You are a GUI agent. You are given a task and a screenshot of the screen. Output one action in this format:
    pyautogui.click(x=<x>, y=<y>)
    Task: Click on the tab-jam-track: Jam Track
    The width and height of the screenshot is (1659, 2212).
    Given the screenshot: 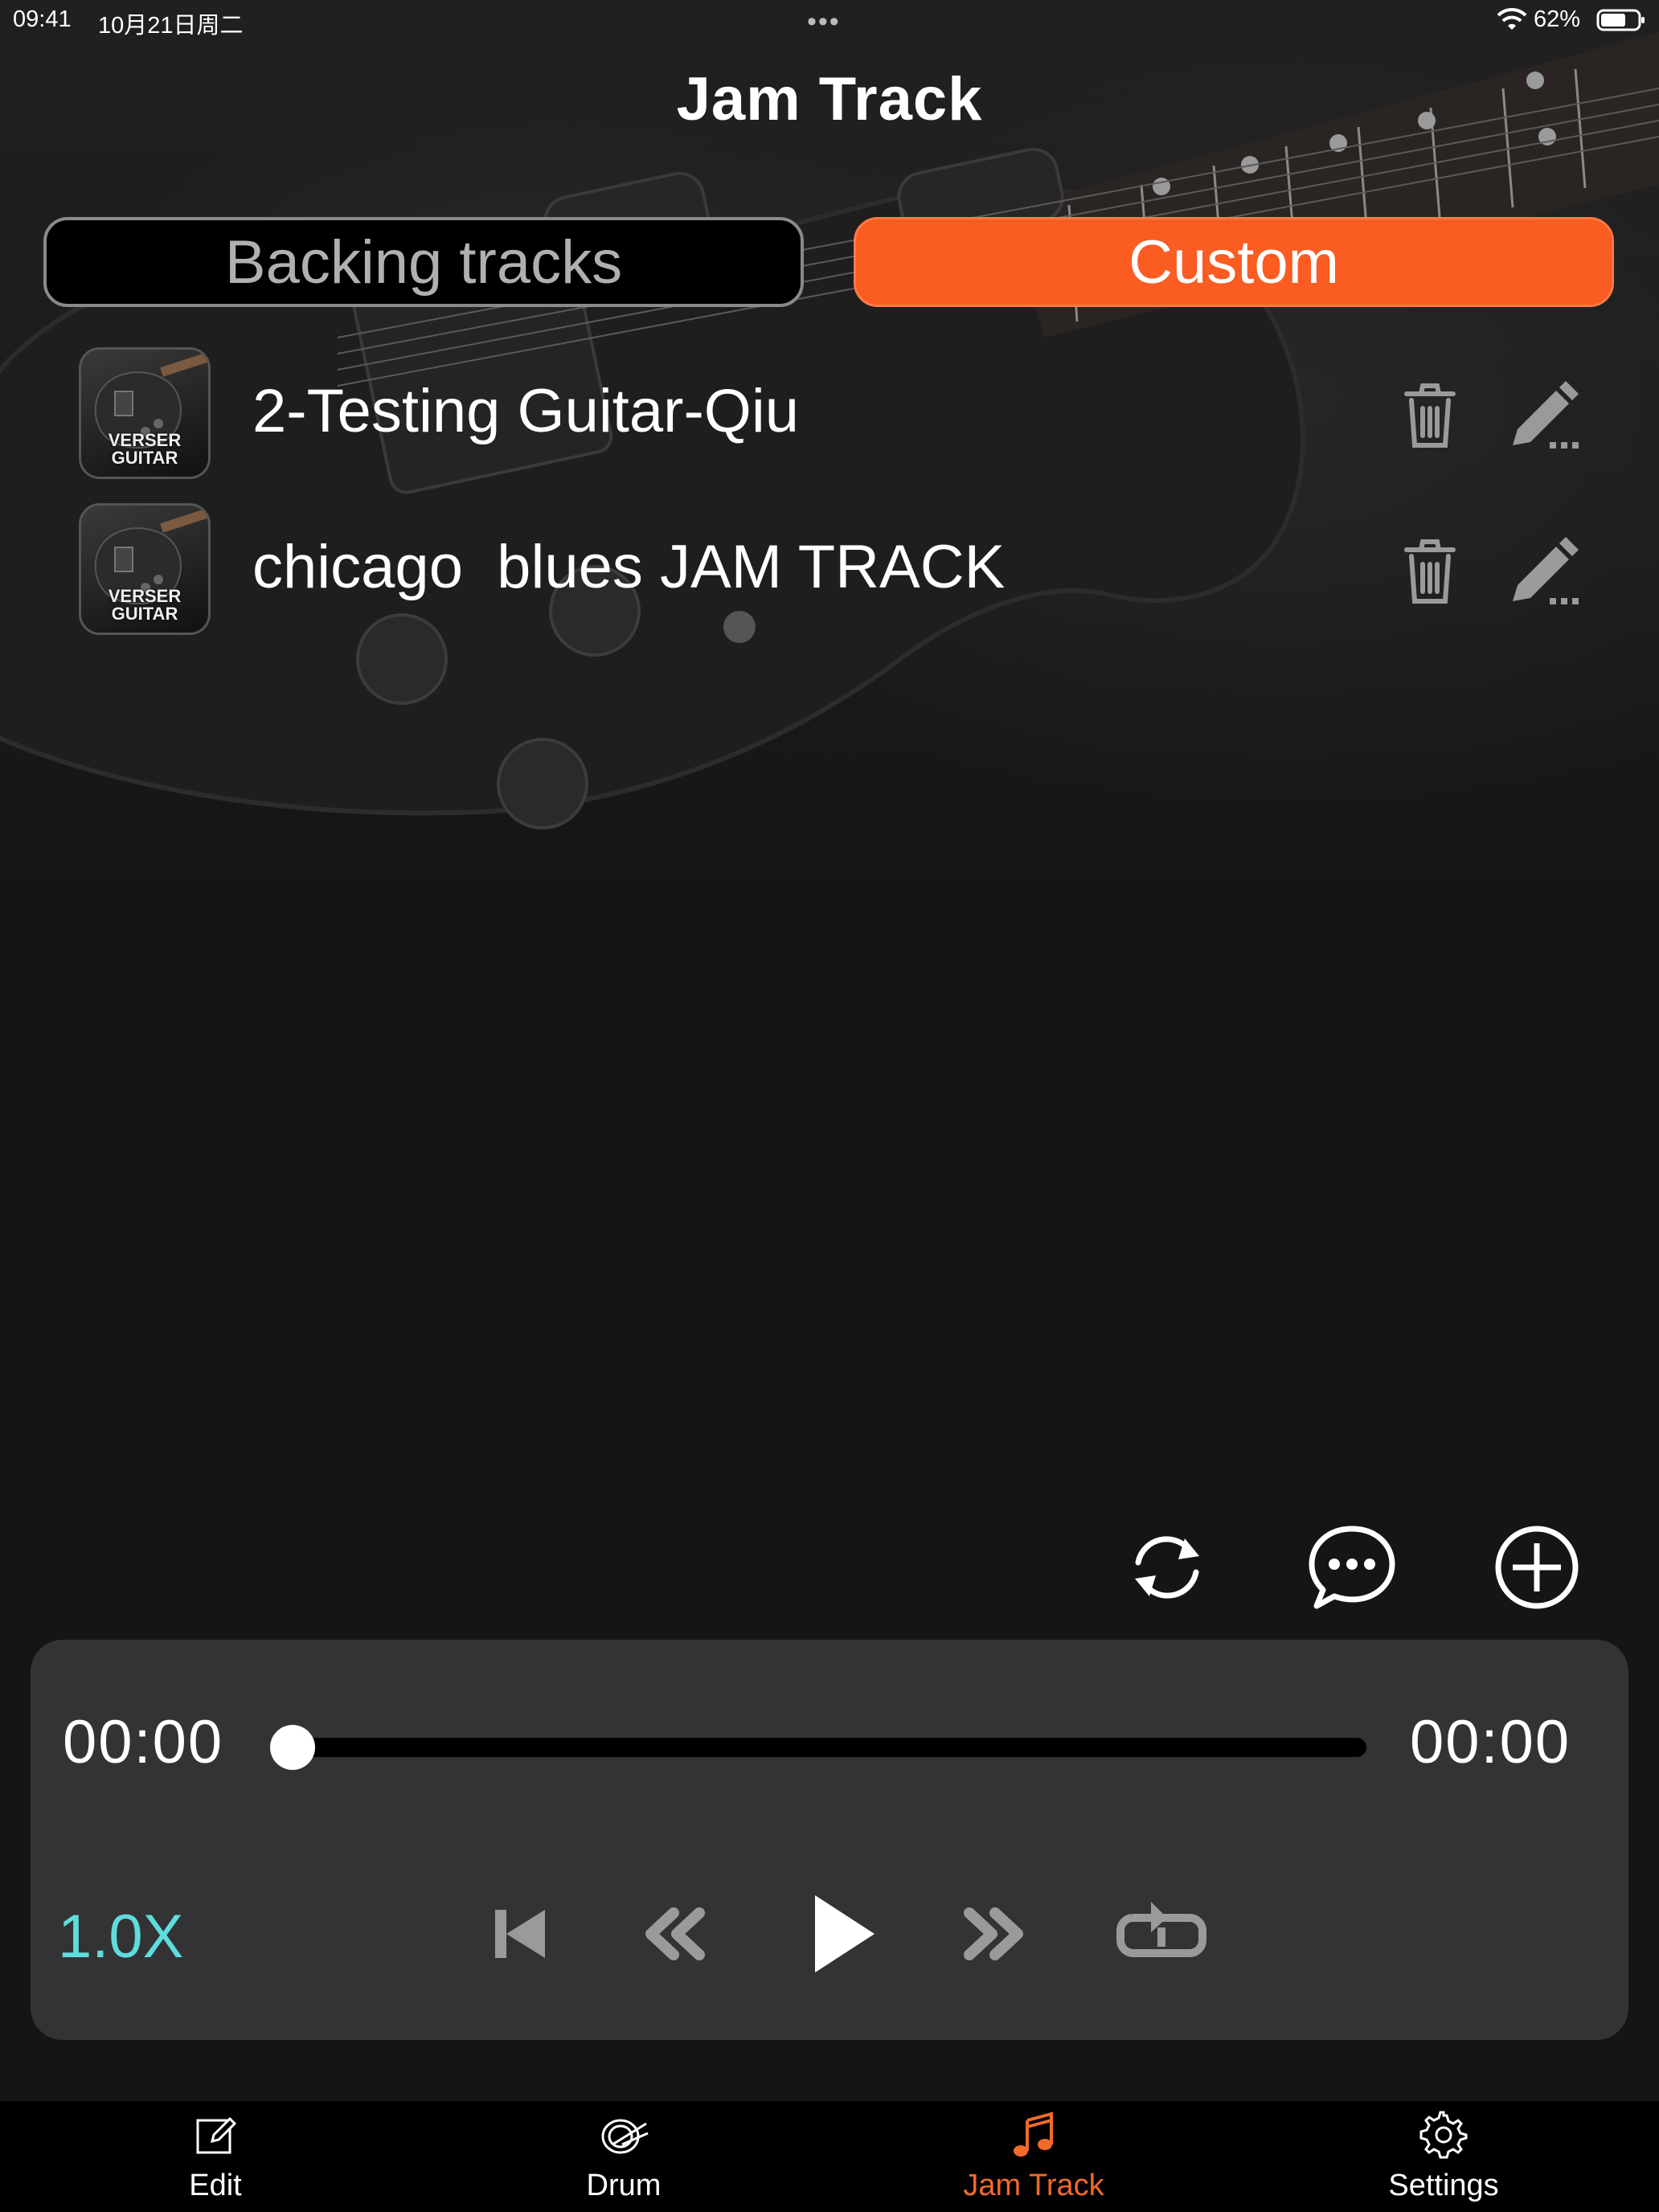 What is the action you would take?
    pyautogui.click(x=1033, y=2156)
    